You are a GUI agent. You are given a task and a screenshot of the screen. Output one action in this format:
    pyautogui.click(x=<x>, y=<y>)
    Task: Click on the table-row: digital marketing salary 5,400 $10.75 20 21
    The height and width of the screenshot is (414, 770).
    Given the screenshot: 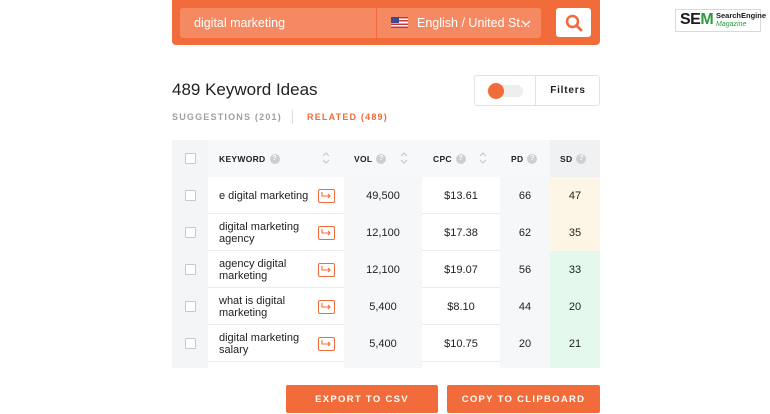 What is the action you would take?
    pyautogui.click(x=386, y=343)
    